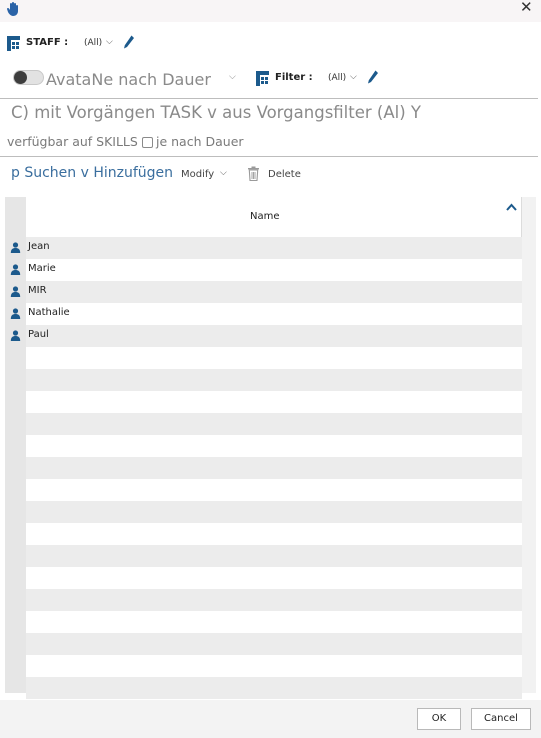  I want to click on cancel-button: Cancel, so click(501, 719).